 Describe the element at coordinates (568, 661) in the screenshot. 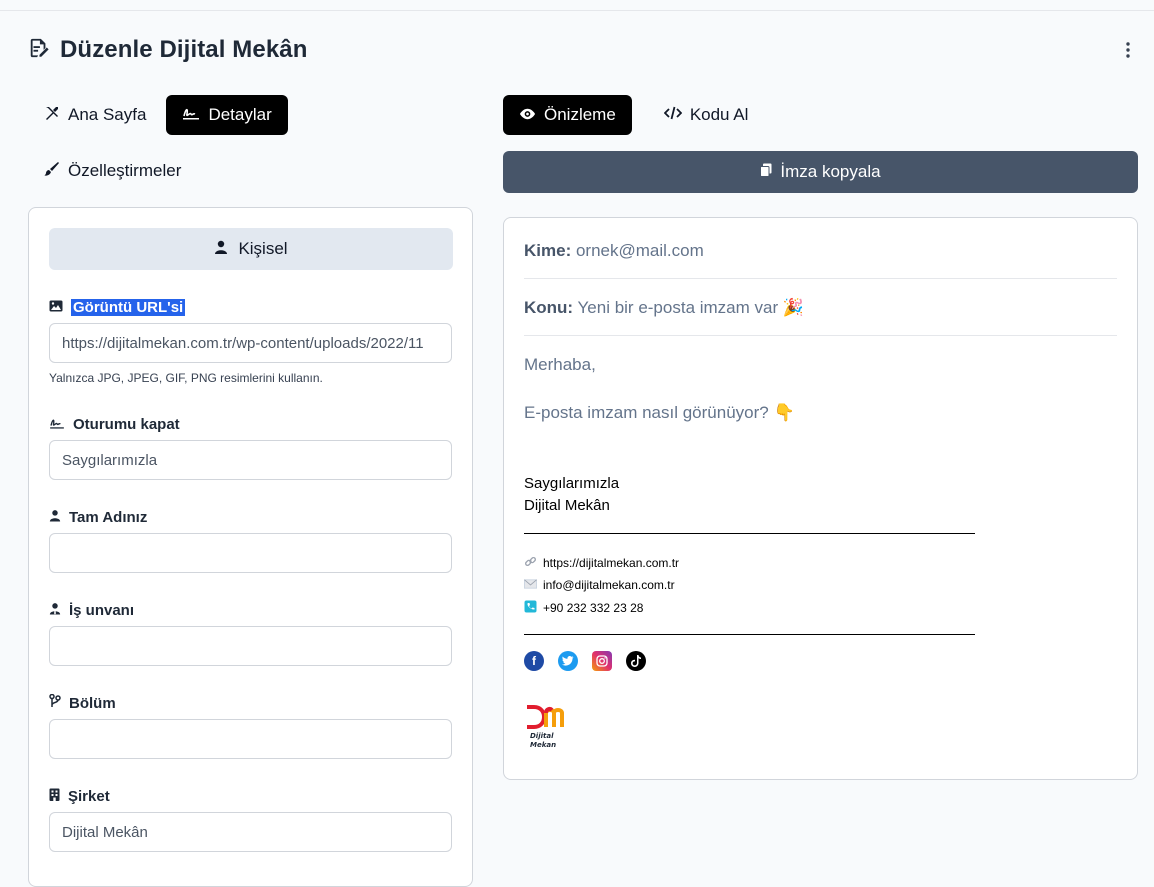

I see `twitter-icon` at that location.